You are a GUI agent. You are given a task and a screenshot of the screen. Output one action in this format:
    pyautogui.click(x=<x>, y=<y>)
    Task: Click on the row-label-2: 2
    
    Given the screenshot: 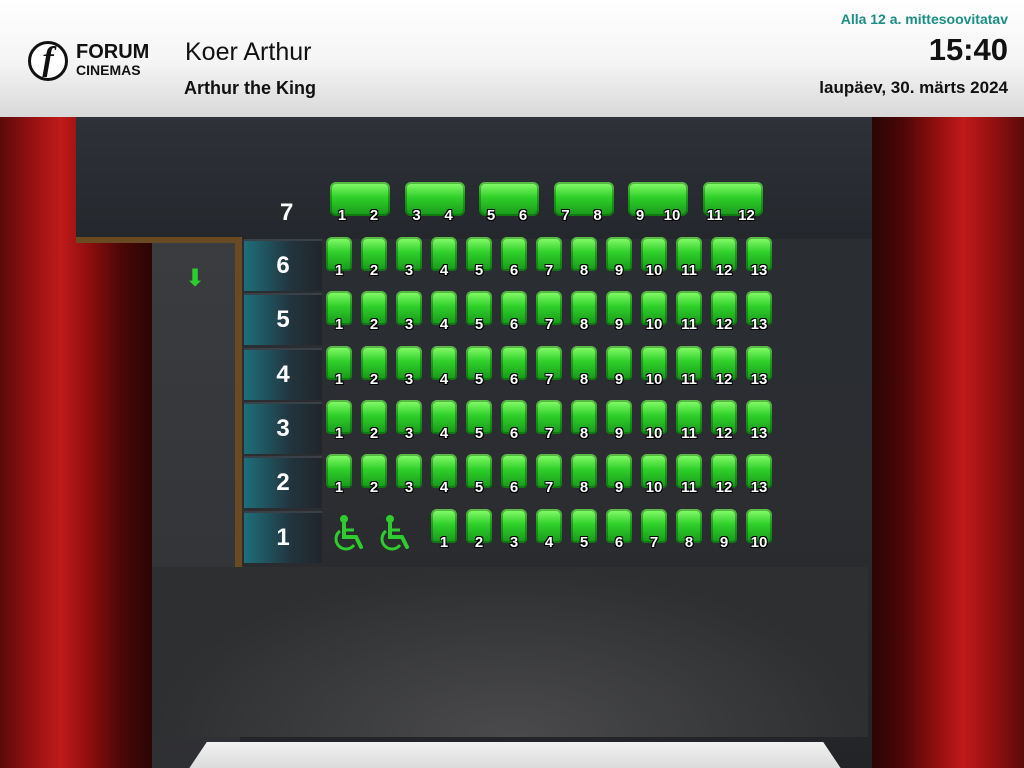 What is the action you would take?
    pyautogui.click(x=283, y=482)
    